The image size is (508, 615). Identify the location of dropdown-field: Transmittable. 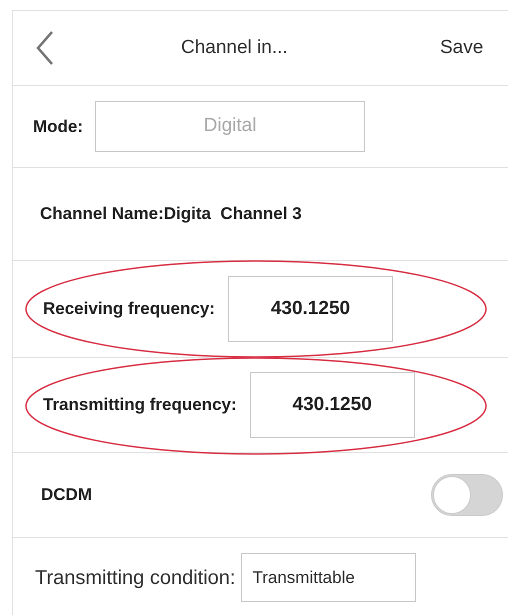
(328, 577).